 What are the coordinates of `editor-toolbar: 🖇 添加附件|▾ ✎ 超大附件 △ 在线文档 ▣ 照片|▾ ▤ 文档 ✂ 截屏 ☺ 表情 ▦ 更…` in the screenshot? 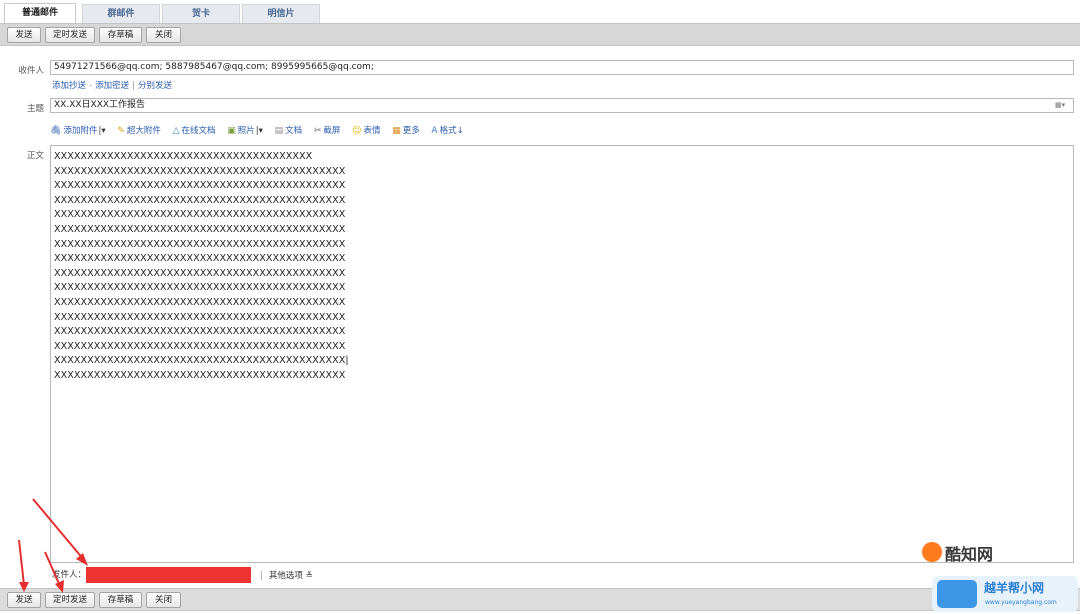 It's located at (261, 131).